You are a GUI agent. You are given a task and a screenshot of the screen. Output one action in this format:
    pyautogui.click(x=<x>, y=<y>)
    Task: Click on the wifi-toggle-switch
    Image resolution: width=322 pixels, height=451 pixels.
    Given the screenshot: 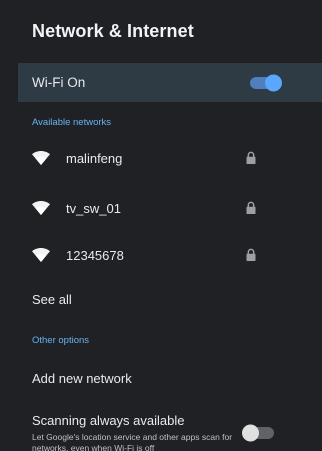 What is the action you would take?
    pyautogui.click(x=266, y=82)
    